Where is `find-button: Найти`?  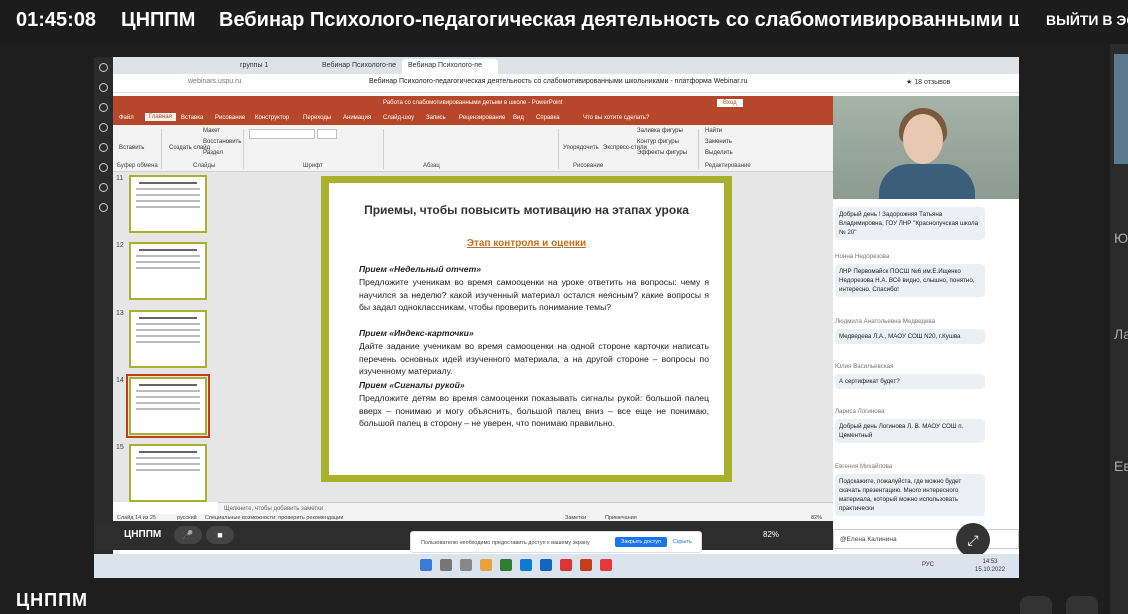 find-button: Найти is located at coordinates (713, 131).